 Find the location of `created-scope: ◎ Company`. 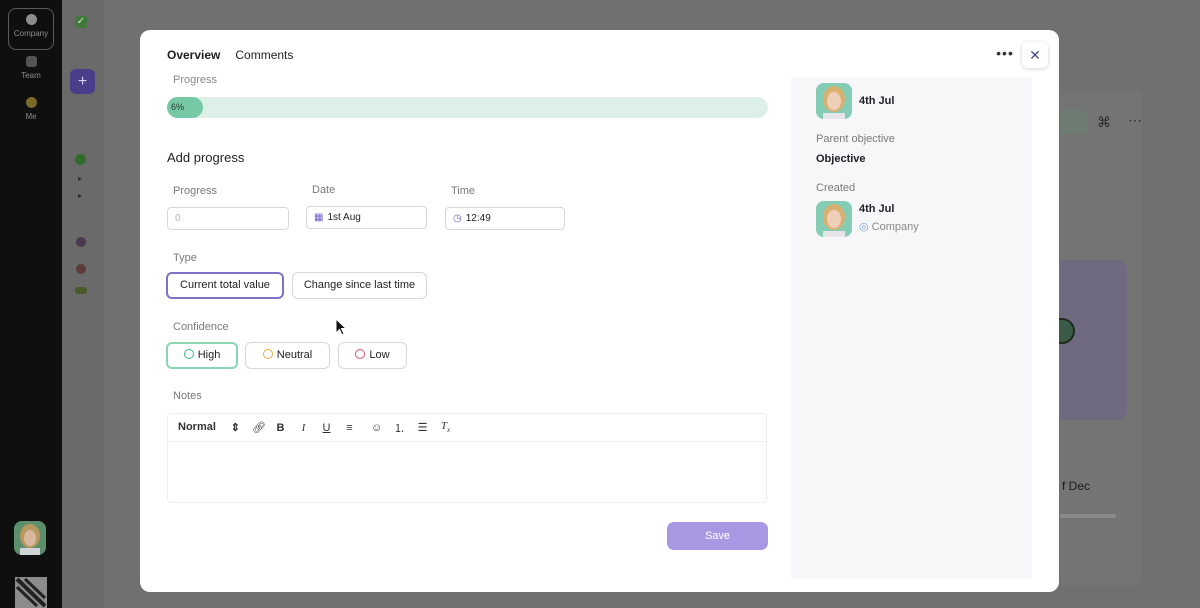

created-scope: ◎ Company is located at coordinates (889, 226).